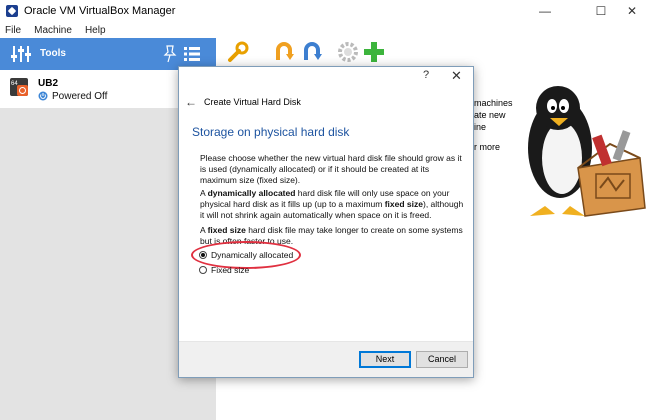  What do you see at coordinates (385, 359) in the screenshot?
I see `next-button: Next` at bounding box center [385, 359].